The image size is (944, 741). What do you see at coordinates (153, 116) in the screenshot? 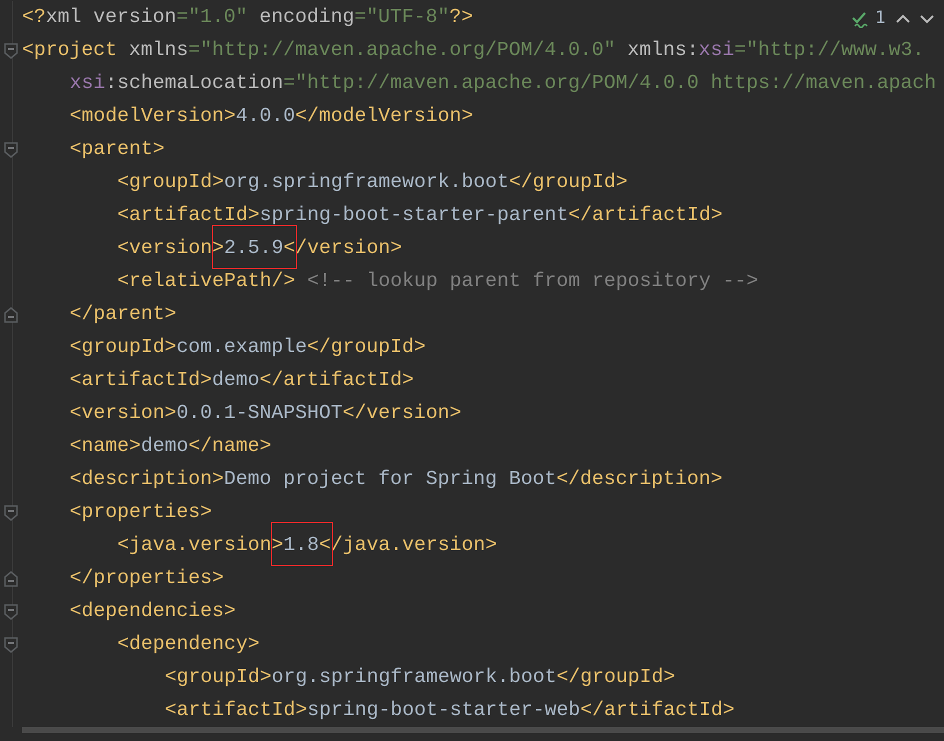
I see `xml-tag: <modelVersion>` at bounding box center [153, 116].